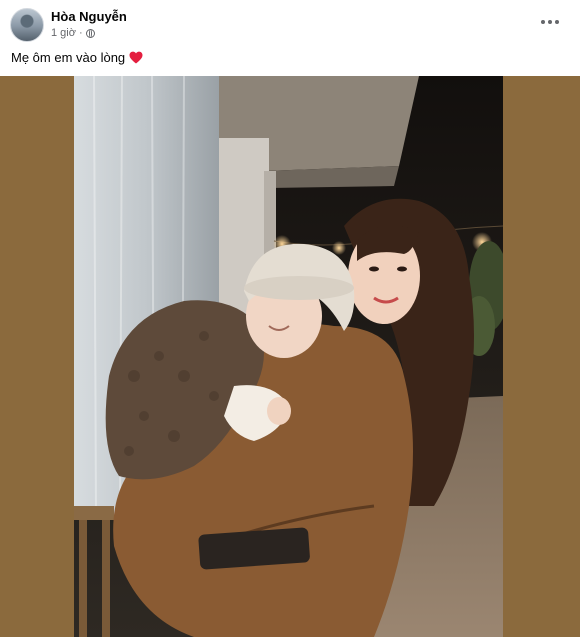 Image resolution: width=580 pixels, height=637 pixels. I want to click on author-name: Hòa Nguyễn, so click(89, 16).